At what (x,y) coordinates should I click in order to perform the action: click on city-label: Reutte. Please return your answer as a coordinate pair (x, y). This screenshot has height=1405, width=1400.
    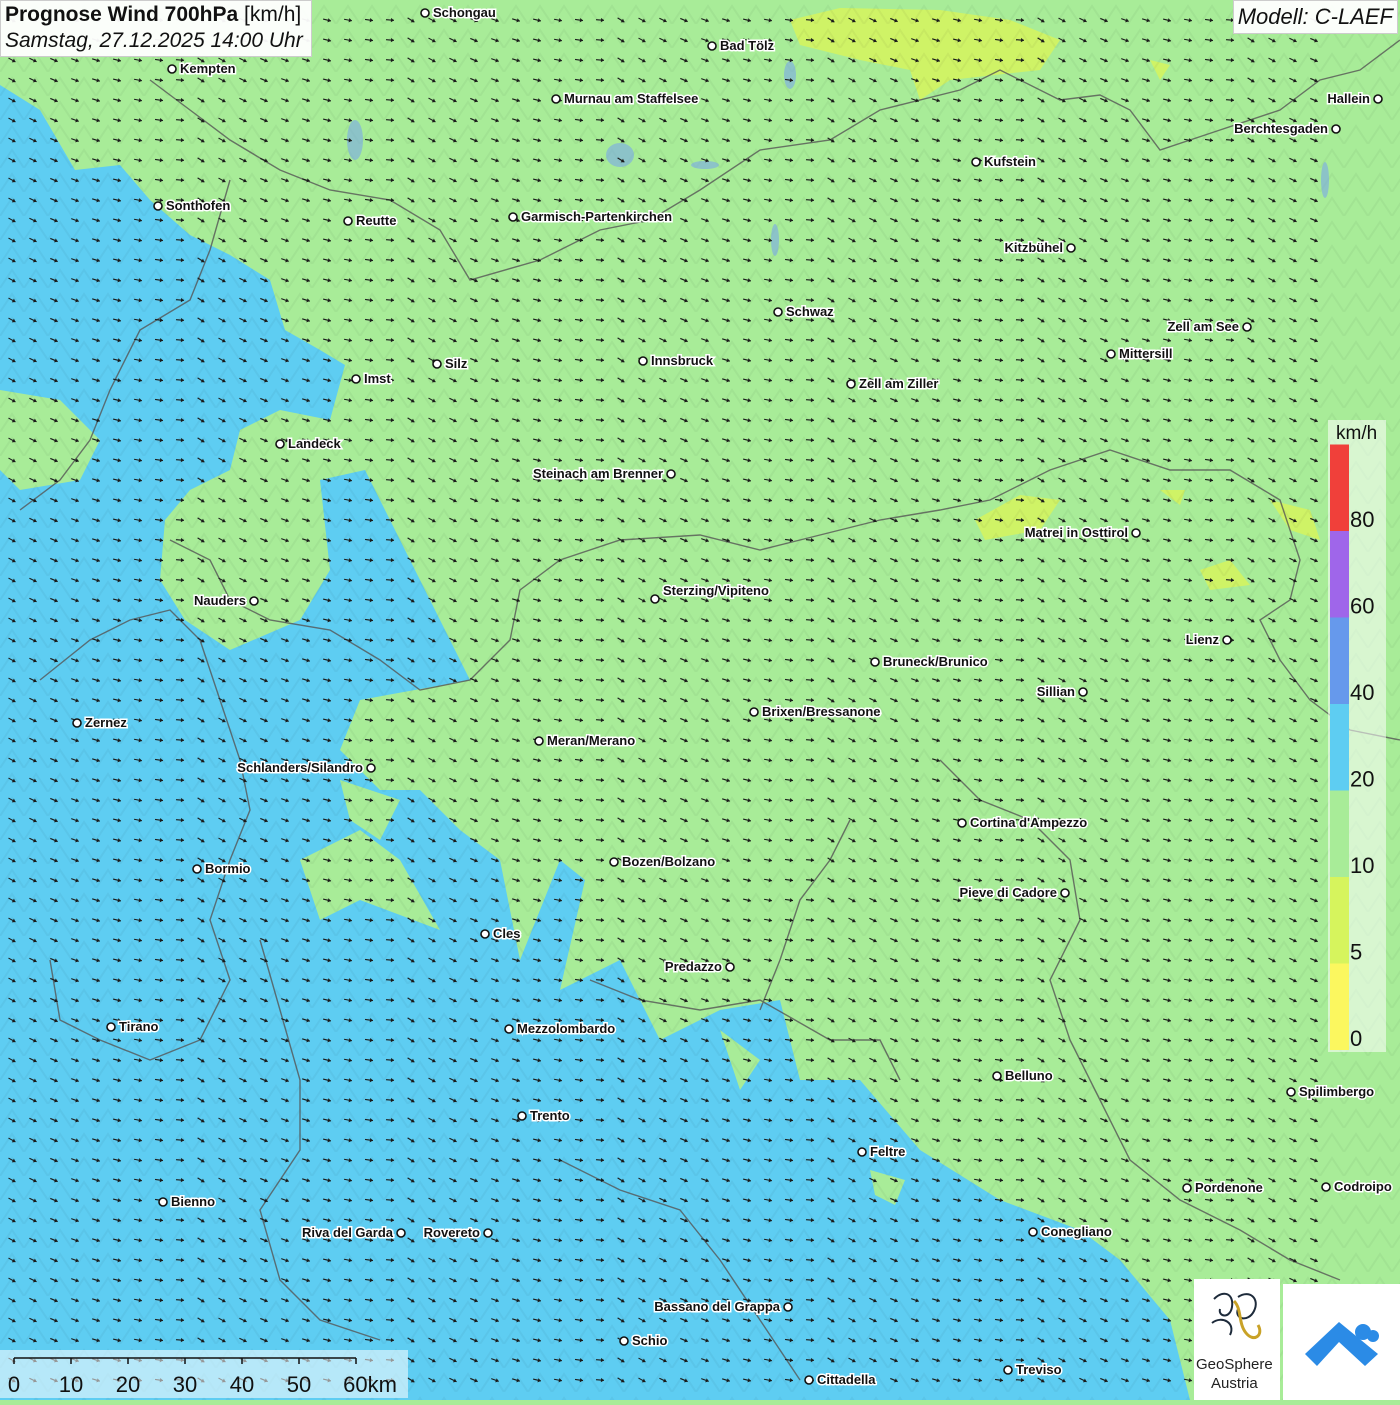
    Looking at the image, I should click on (376, 220).